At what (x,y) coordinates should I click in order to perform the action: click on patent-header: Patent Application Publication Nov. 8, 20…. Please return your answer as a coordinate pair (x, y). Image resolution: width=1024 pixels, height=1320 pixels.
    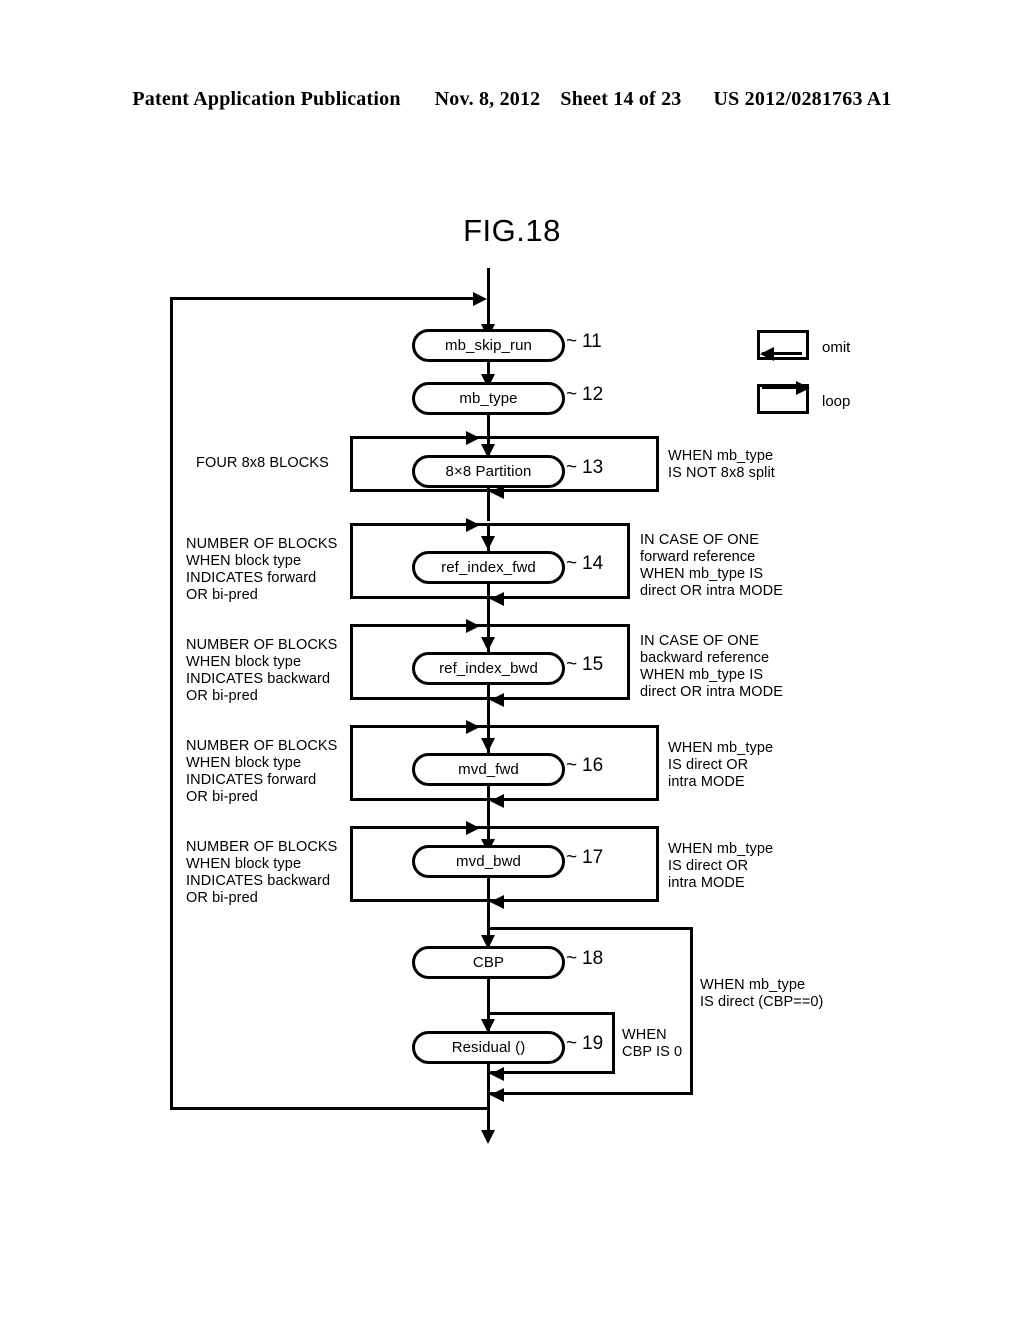
    Looking at the image, I should click on (512, 99).